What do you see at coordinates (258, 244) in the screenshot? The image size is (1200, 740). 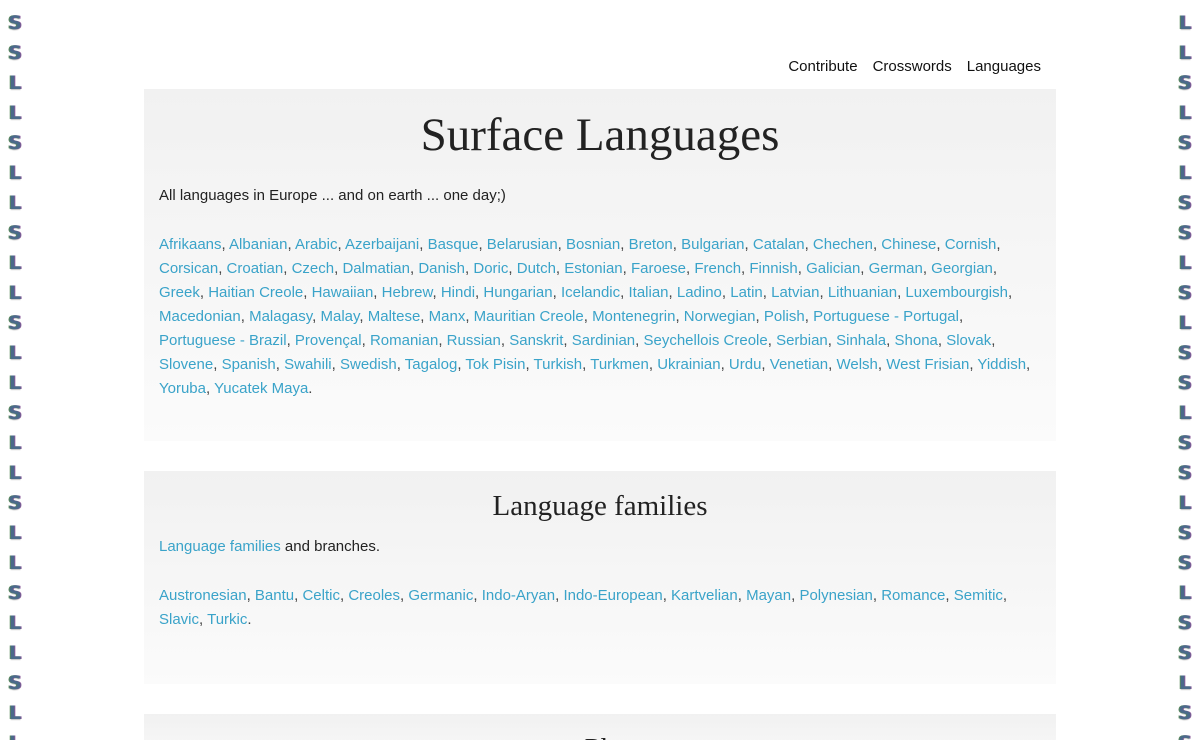 I see `language-link-albanian: Albanian` at bounding box center [258, 244].